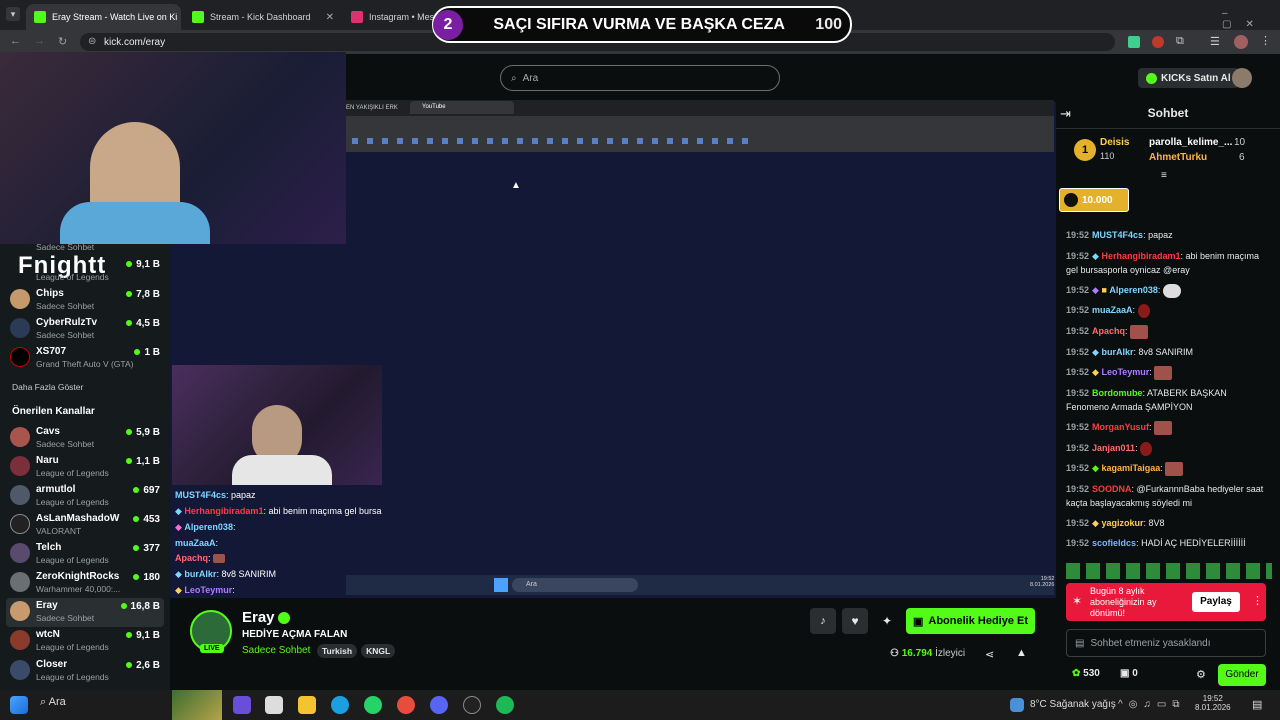 This screenshot has height=720, width=1280. I want to click on expand-leaderboard-icon: ≡, so click(1164, 175).